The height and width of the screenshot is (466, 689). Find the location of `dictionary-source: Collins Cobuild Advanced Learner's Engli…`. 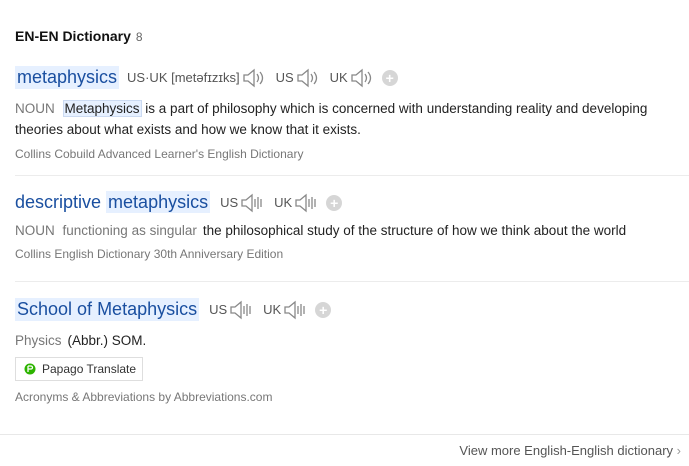

dictionary-source: Collins Cobuild Advanced Learner's Engli… is located at coordinates (352, 154).